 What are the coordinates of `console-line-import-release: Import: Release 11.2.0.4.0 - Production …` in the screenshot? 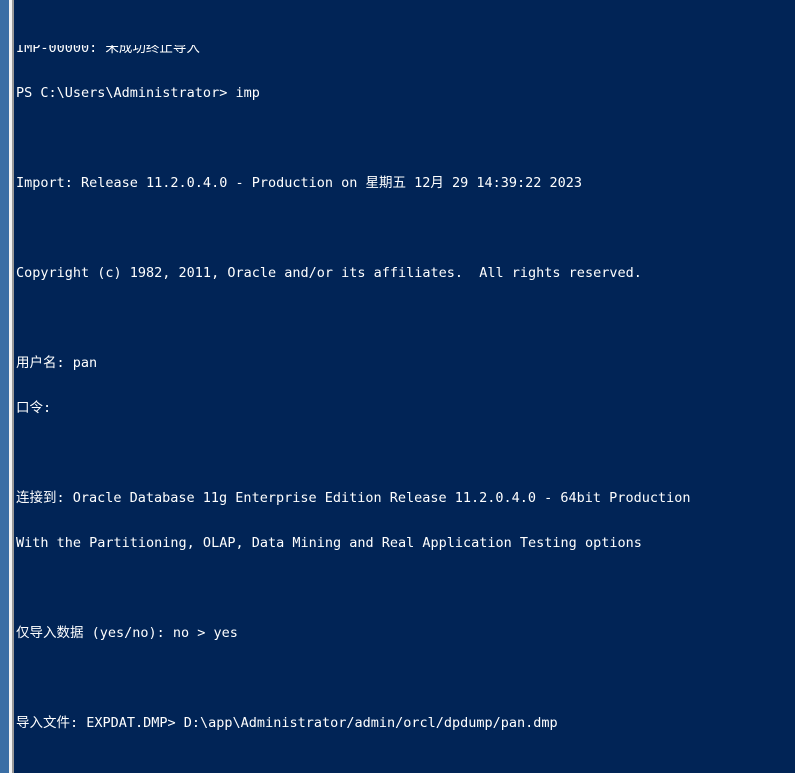 It's located at (299, 183).